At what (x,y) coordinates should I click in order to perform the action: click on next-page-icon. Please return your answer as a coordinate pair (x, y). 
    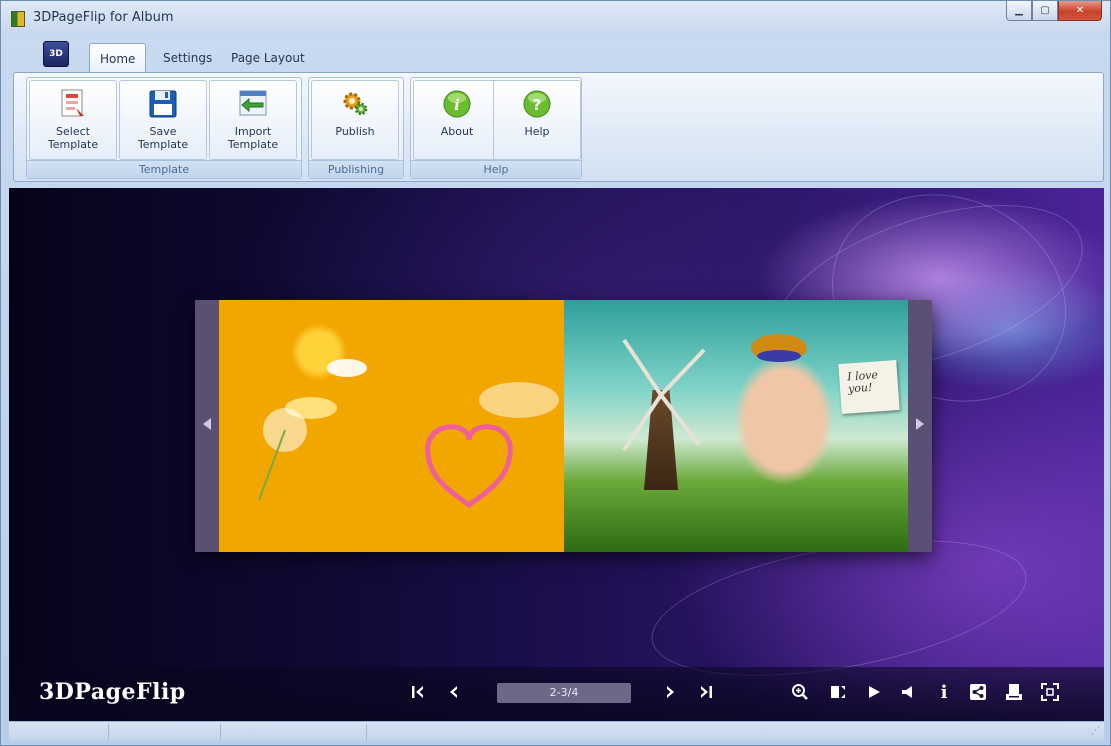
    Looking at the image, I should click on (670, 692).